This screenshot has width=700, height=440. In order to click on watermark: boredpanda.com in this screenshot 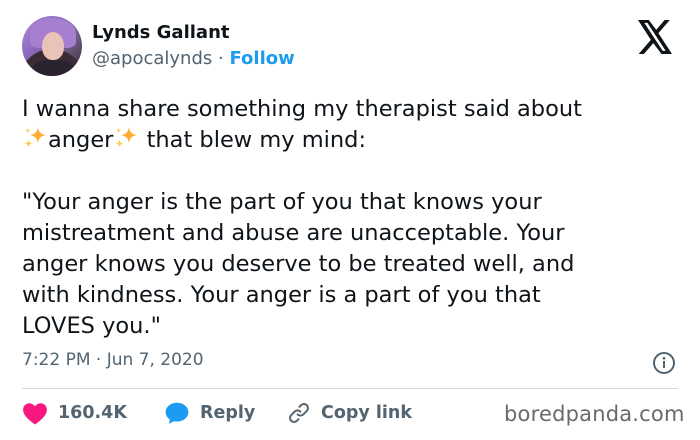, I will do `click(594, 414)`.